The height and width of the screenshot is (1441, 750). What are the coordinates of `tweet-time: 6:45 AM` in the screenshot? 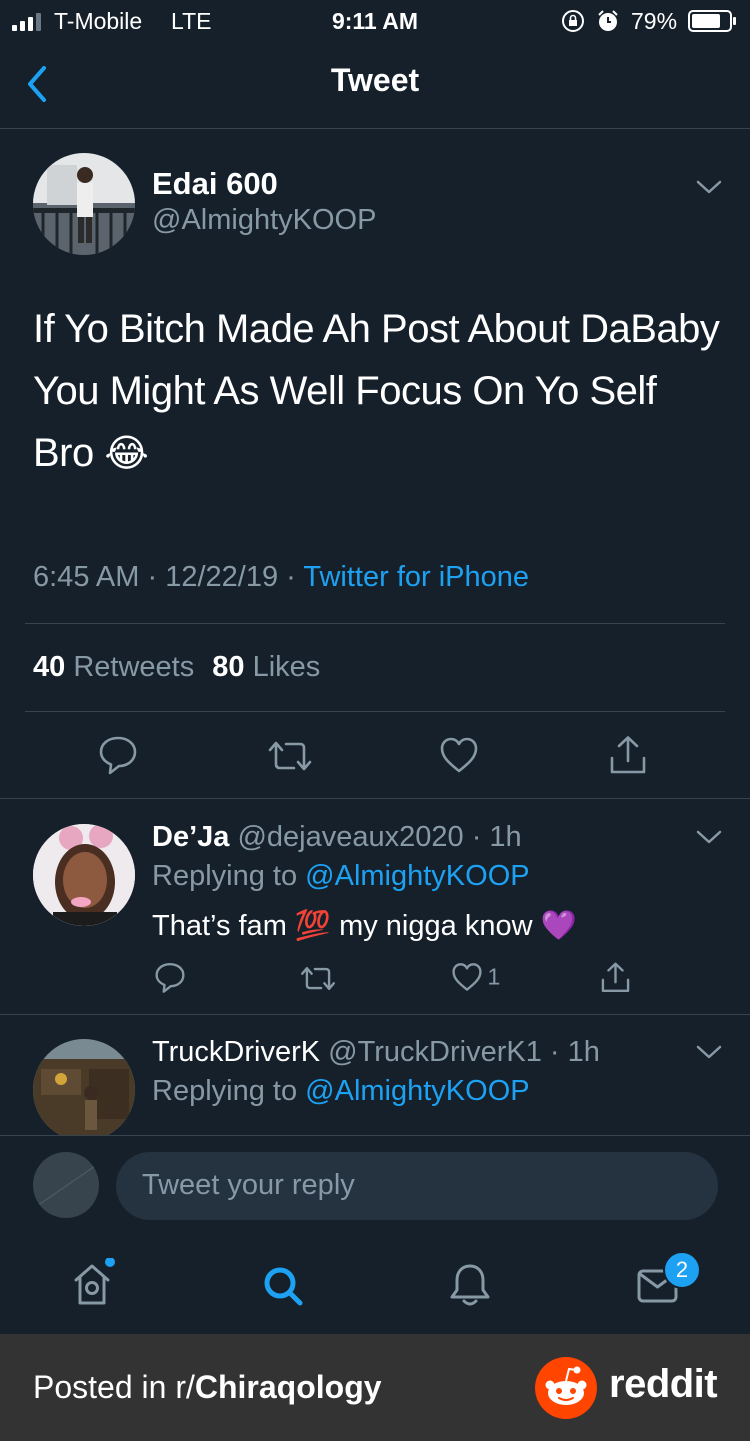 It's located at (86, 577).